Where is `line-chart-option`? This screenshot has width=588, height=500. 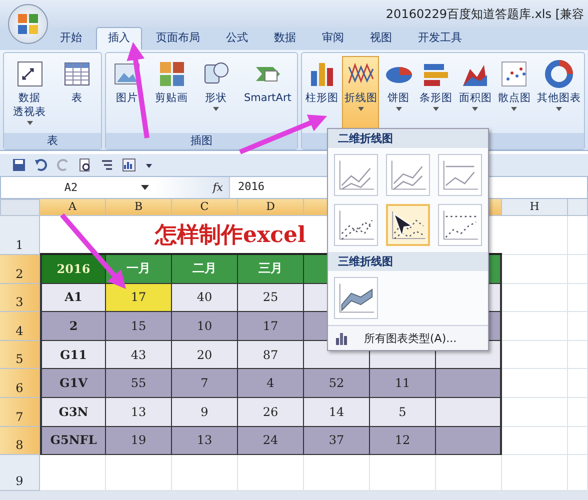
line-chart-option is located at coordinates (408, 225).